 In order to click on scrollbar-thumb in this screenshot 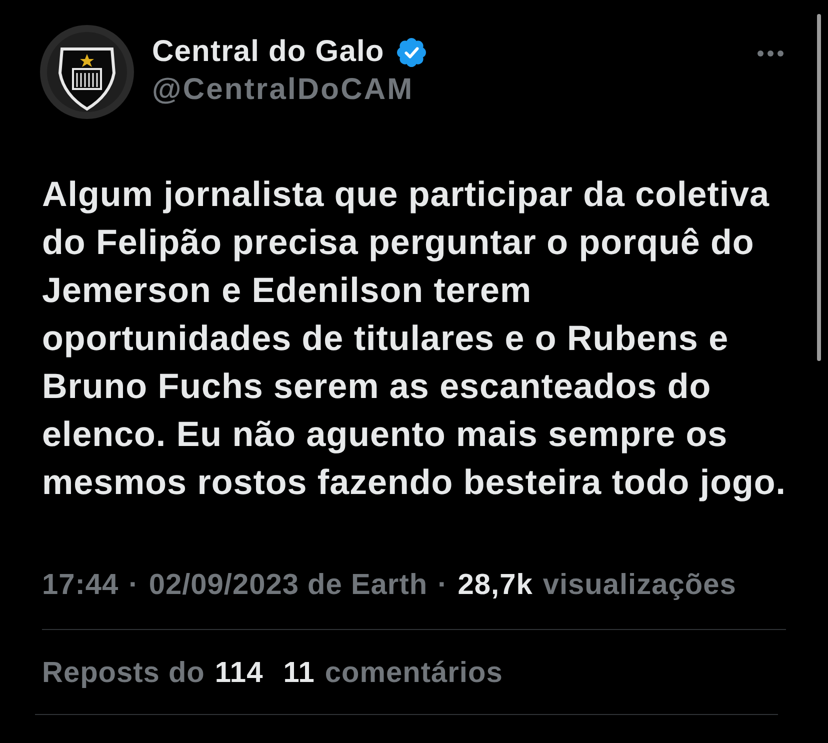, I will do `click(819, 187)`.